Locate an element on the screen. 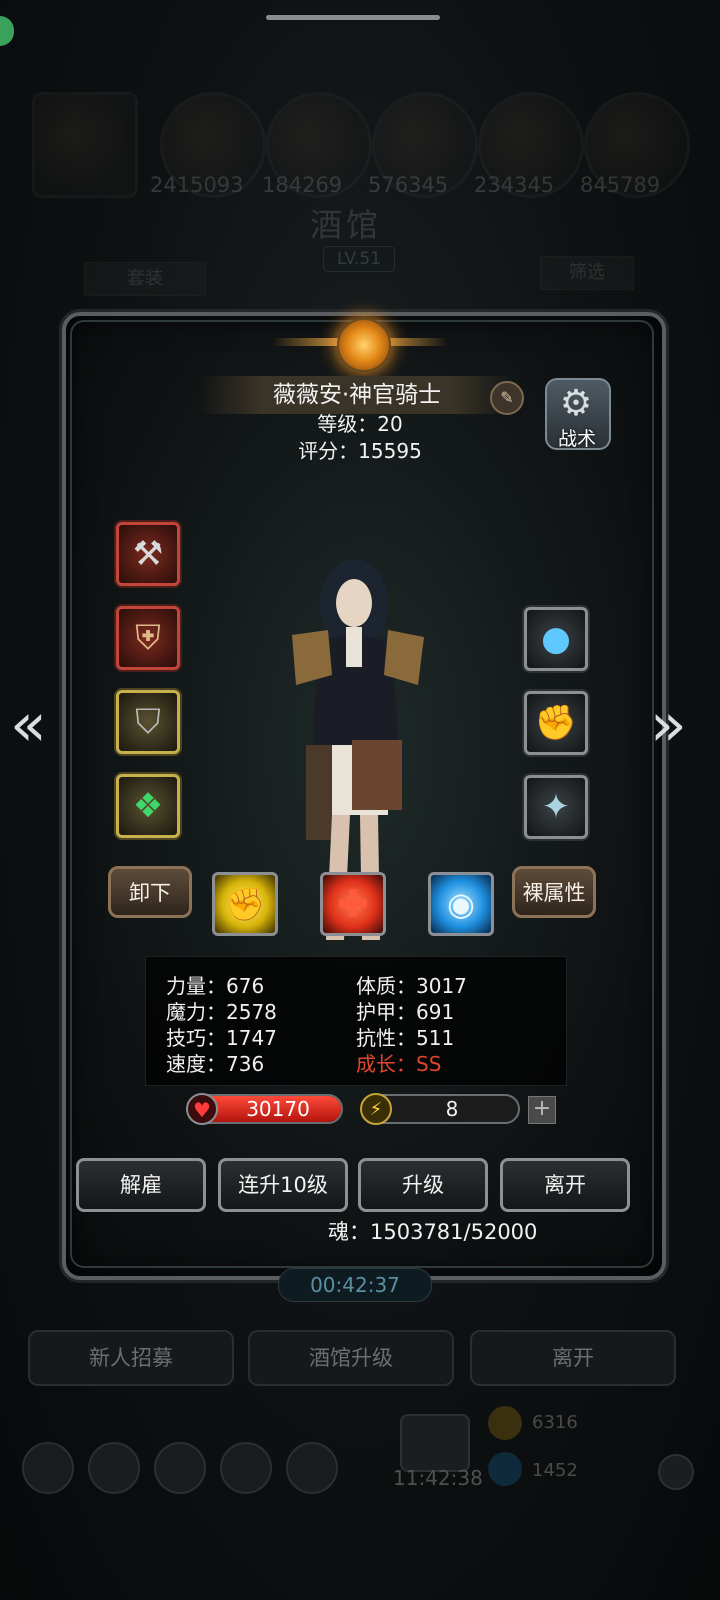  orb-icon: ● is located at coordinates (556, 639).